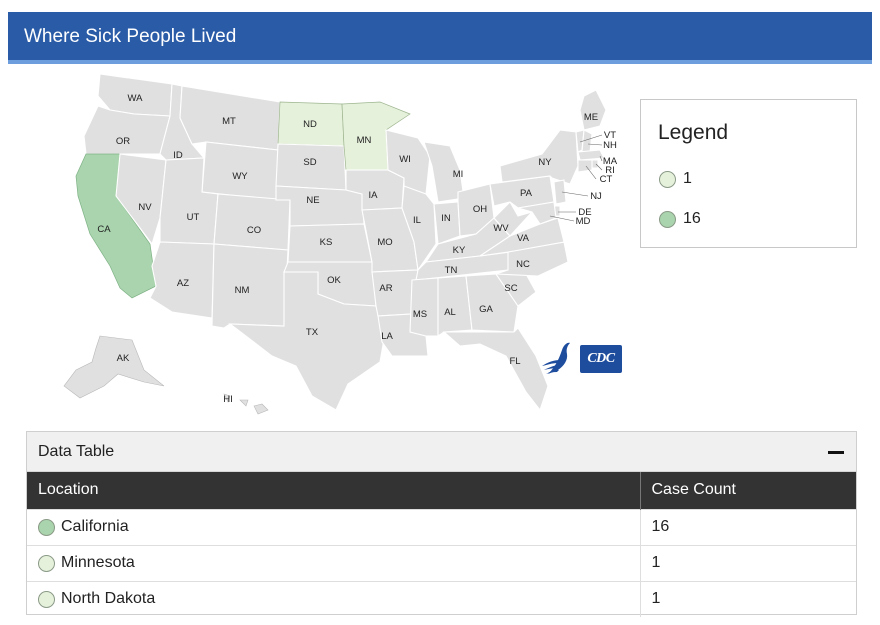 The width and height of the screenshot is (880, 625). Describe the element at coordinates (130, 36) in the screenshot. I see `page-title: Where Sick People Lived` at that location.